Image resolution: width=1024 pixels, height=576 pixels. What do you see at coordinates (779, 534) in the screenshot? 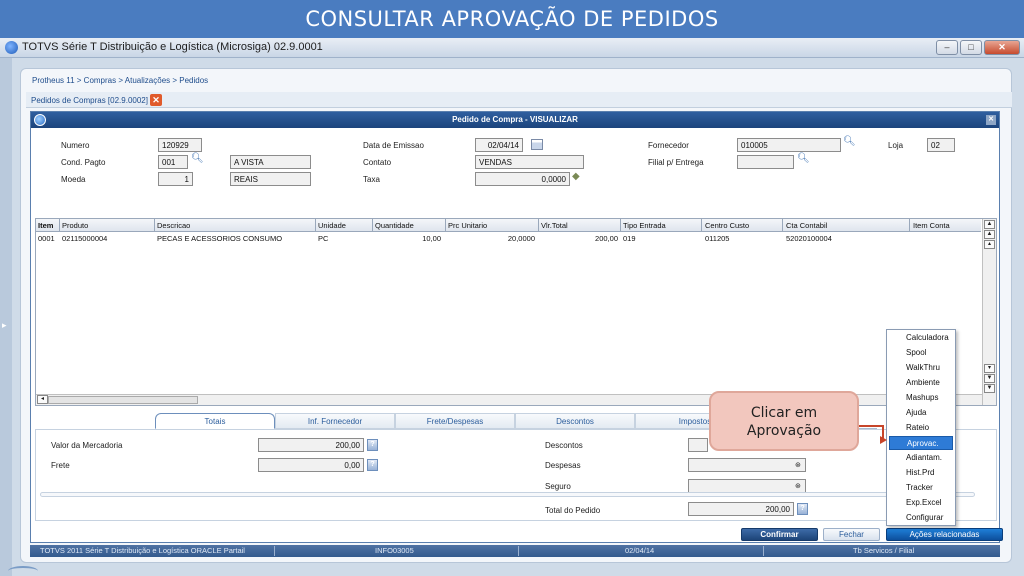
I see `confirmar-button: Confirmar` at bounding box center [779, 534].